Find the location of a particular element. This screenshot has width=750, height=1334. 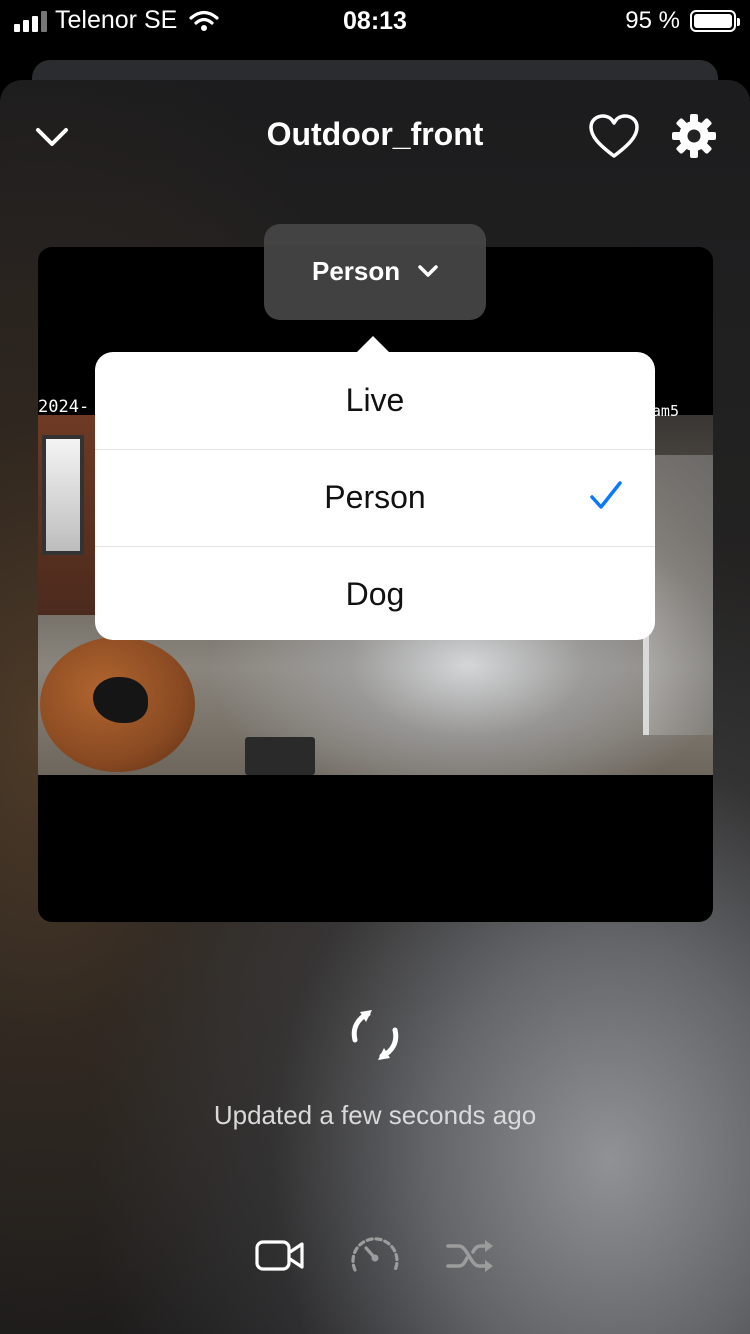

menu-item-label: Live is located at coordinates (375, 399).